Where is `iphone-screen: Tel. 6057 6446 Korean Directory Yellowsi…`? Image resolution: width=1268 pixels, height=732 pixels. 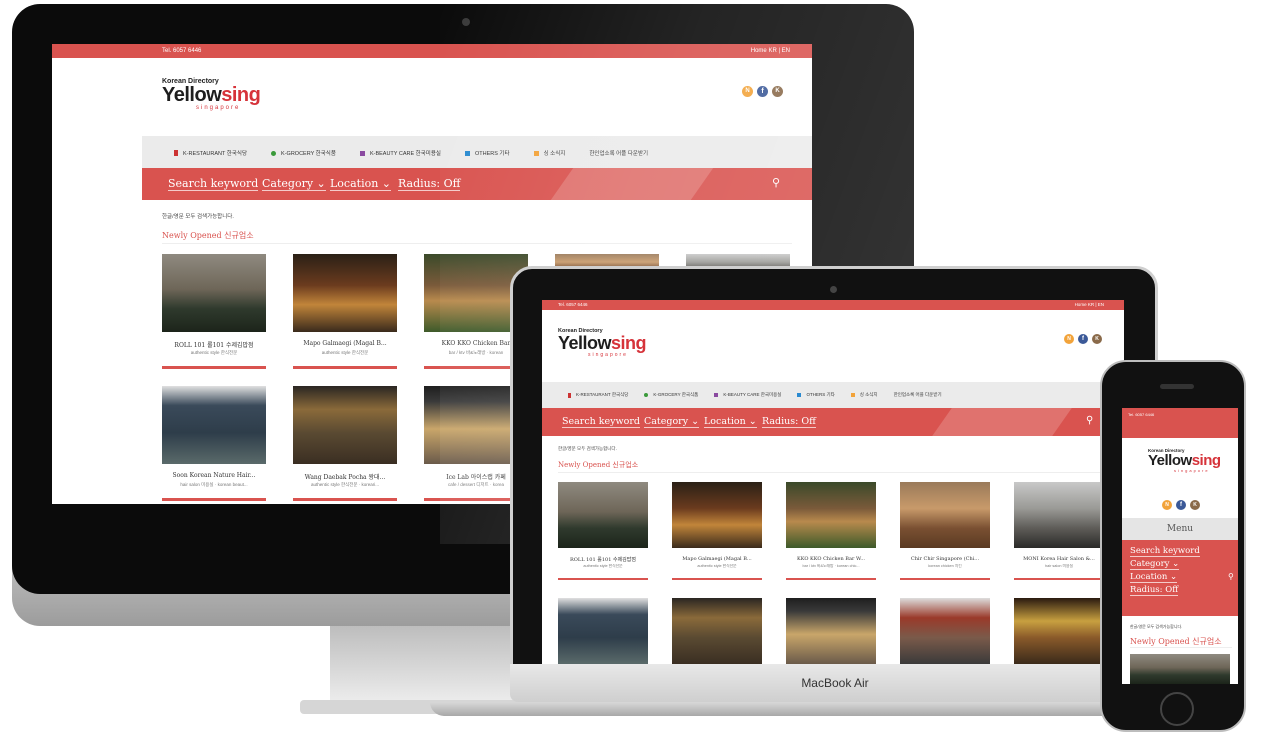
iphone-screen: Tel. 6057 6446 Korean Directory Yellowsi… is located at coordinates (1180, 546).